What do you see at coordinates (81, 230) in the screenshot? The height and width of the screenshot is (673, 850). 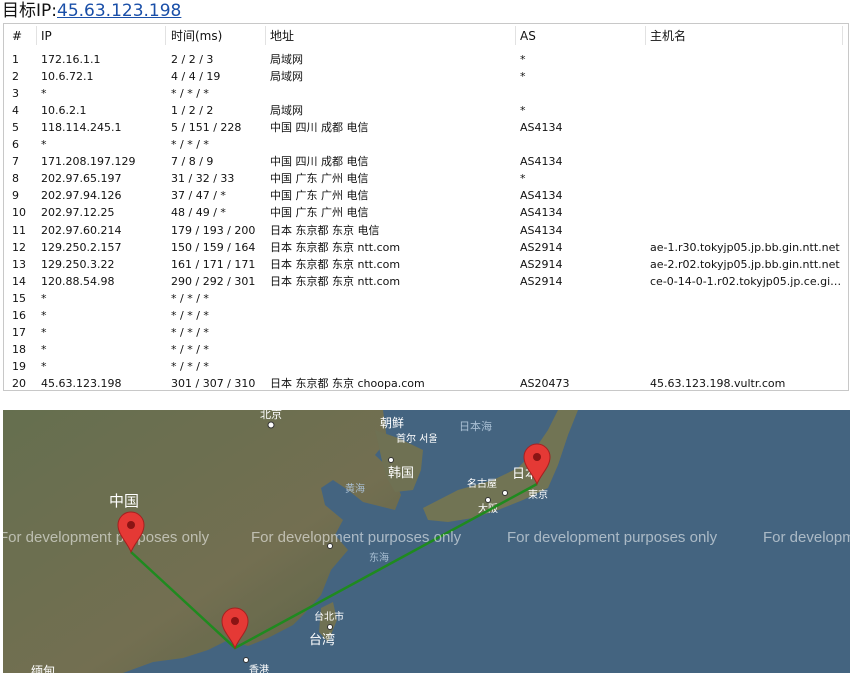 I see `cell-ip: 202.97.60.214` at bounding box center [81, 230].